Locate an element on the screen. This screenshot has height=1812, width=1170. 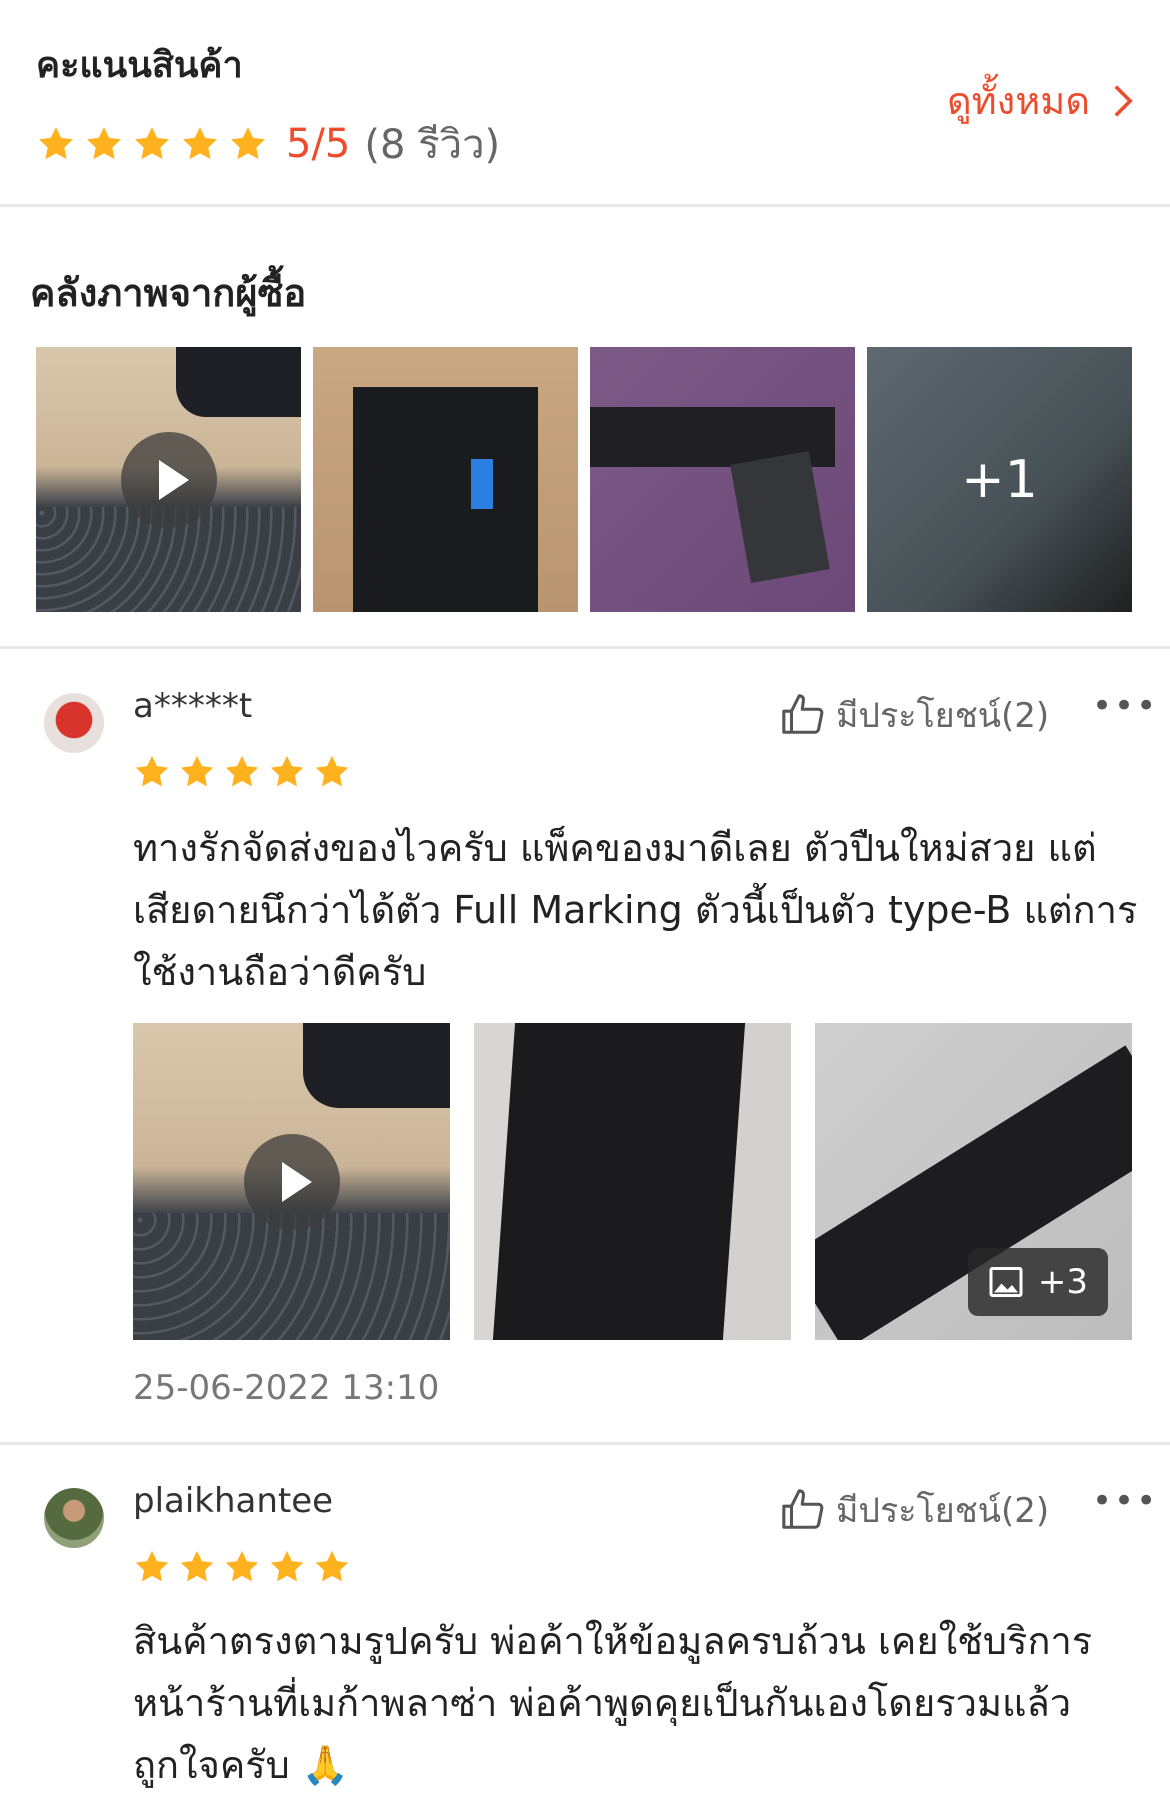
rating-row: 5/5 (8 รีวิว) is located at coordinates (268, 144).